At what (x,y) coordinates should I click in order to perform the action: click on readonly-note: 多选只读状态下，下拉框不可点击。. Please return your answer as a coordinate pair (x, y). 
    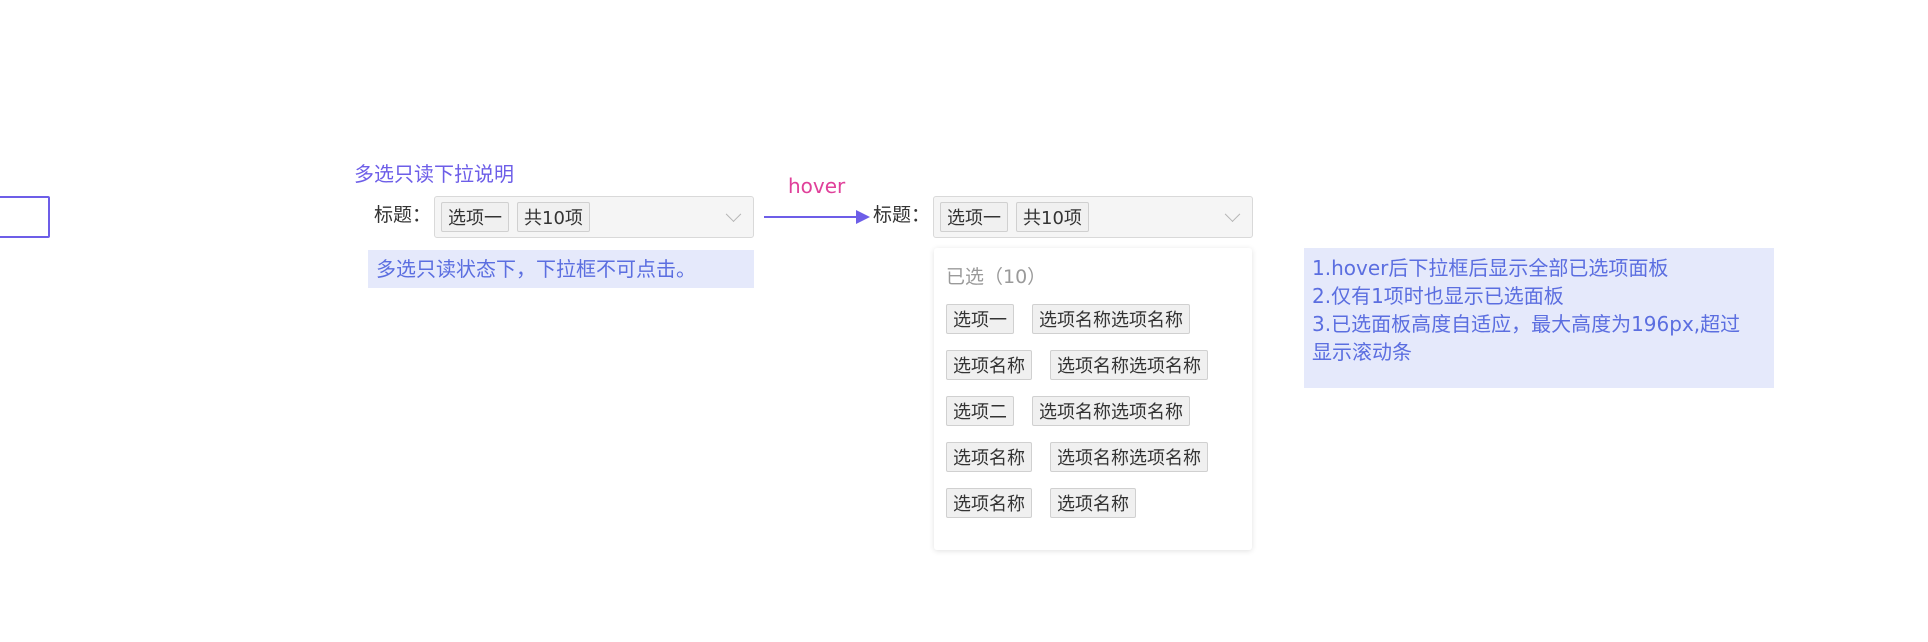
    Looking at the image, I should click on (561, 269).